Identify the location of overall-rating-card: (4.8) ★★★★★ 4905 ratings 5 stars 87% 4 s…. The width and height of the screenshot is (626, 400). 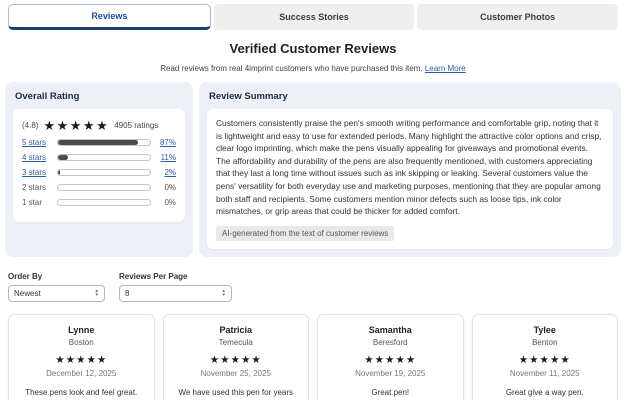
(99, 165).